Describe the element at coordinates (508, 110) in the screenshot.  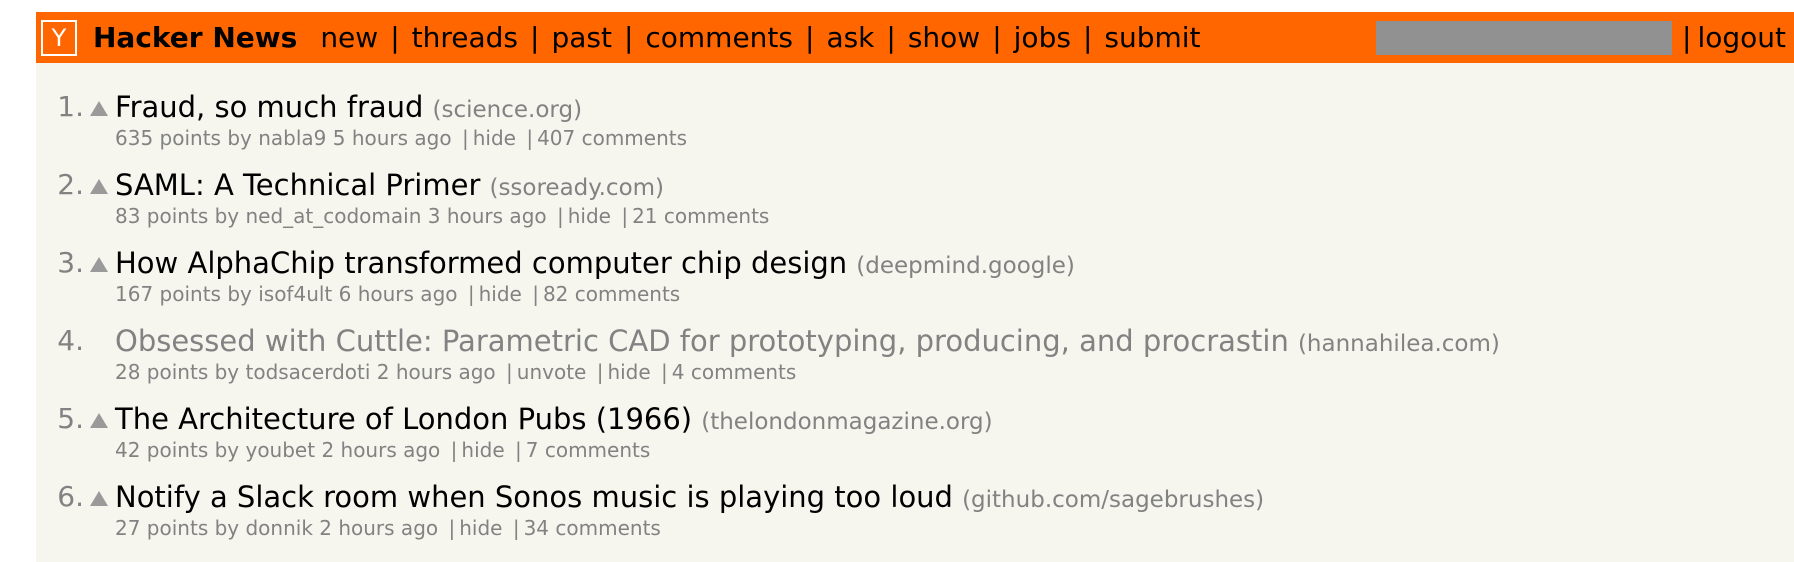
I see `story-site-link: (science.org)` at that location.